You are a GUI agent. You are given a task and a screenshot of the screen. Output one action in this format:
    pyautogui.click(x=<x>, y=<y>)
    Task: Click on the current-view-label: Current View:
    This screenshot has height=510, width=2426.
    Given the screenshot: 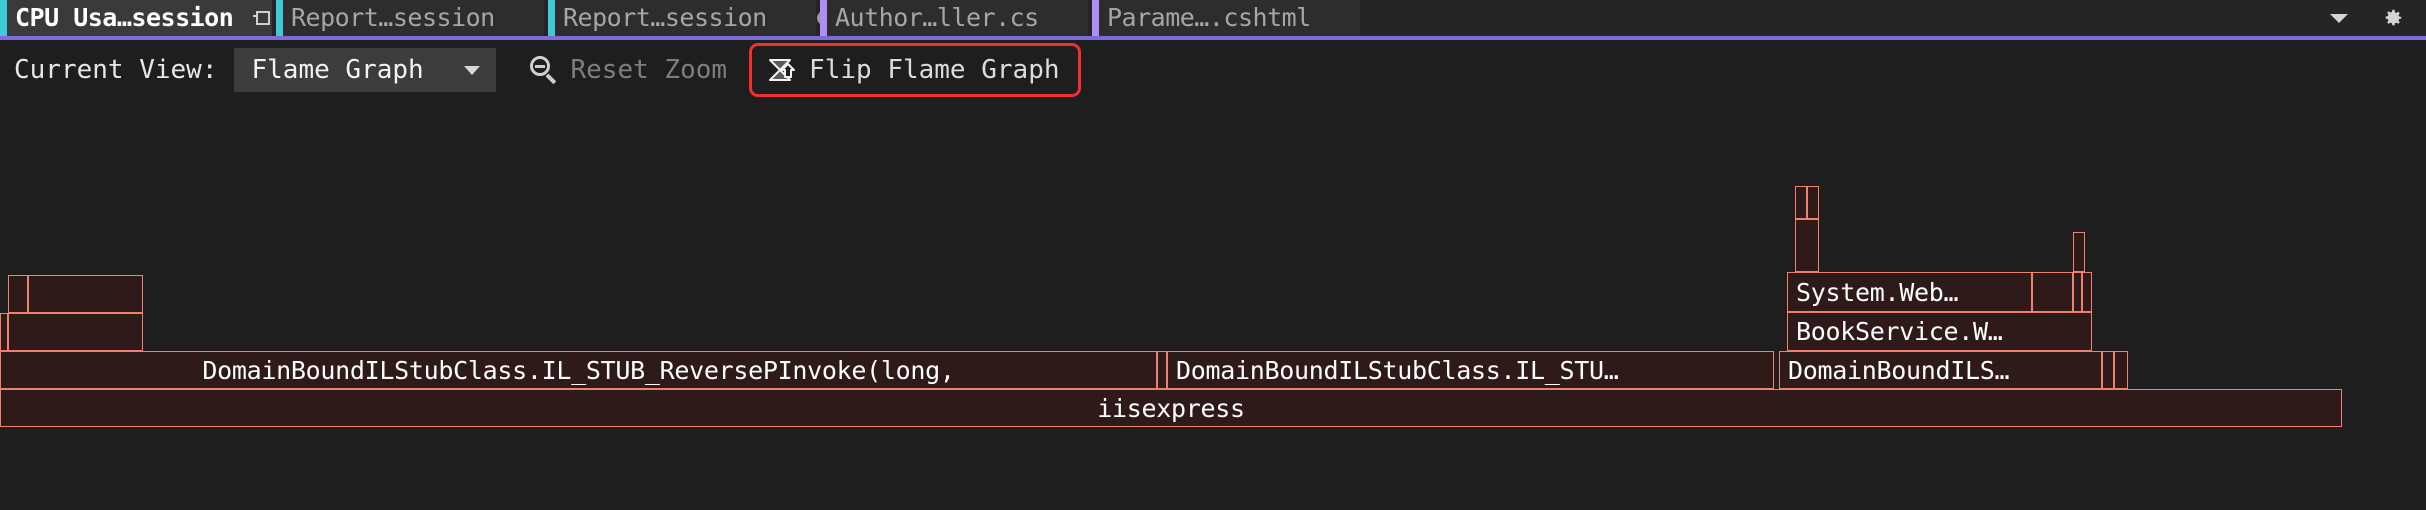 What is the action you would take?
    pyautogui.click(x=116, y=70)
    